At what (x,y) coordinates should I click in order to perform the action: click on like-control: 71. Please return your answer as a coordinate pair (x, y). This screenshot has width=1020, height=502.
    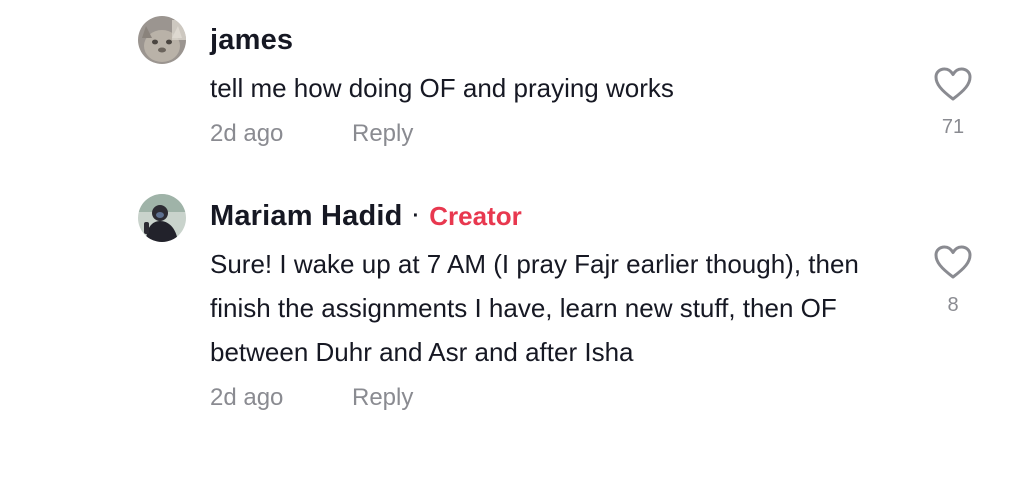
    Looking at the image, I should click on (953, 102).